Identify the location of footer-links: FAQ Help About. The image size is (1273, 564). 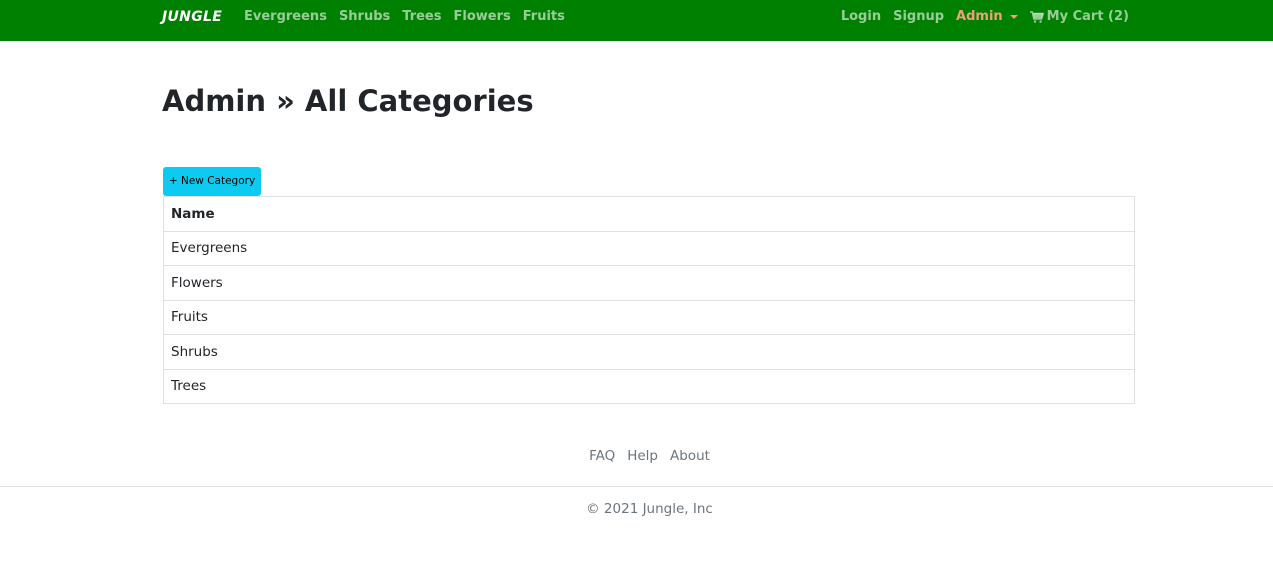
(636, 456).